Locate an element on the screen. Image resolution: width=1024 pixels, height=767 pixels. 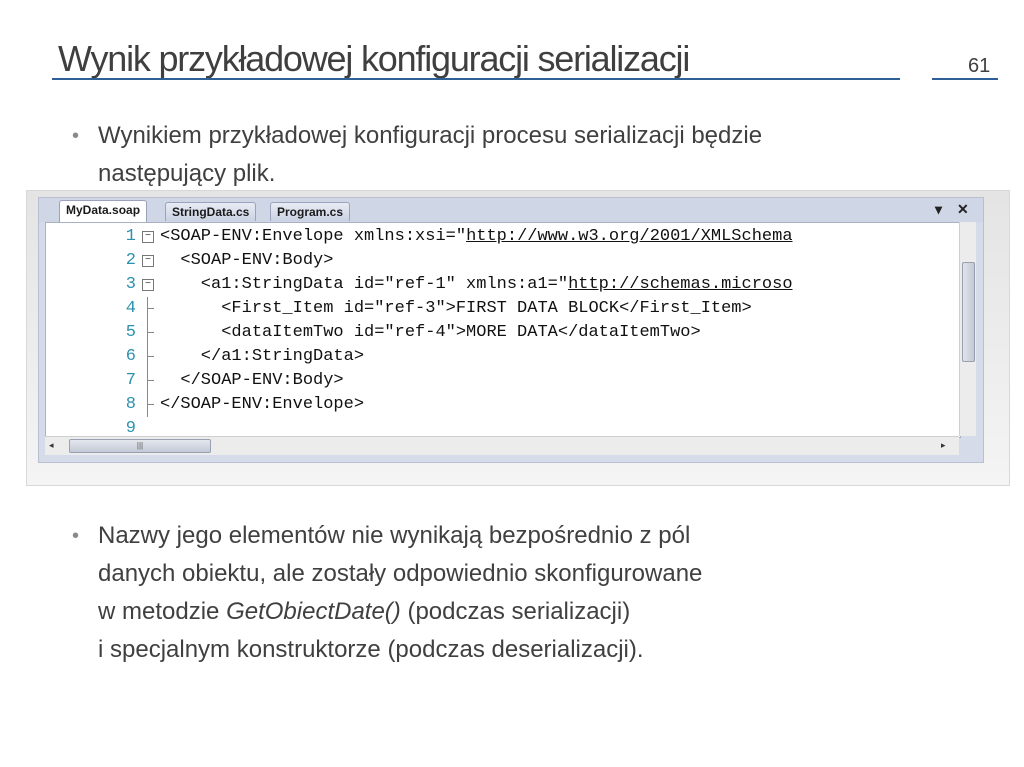
code-line: 8 </SOAP-ENV:Envelope> is located at coordinates (503, 405).